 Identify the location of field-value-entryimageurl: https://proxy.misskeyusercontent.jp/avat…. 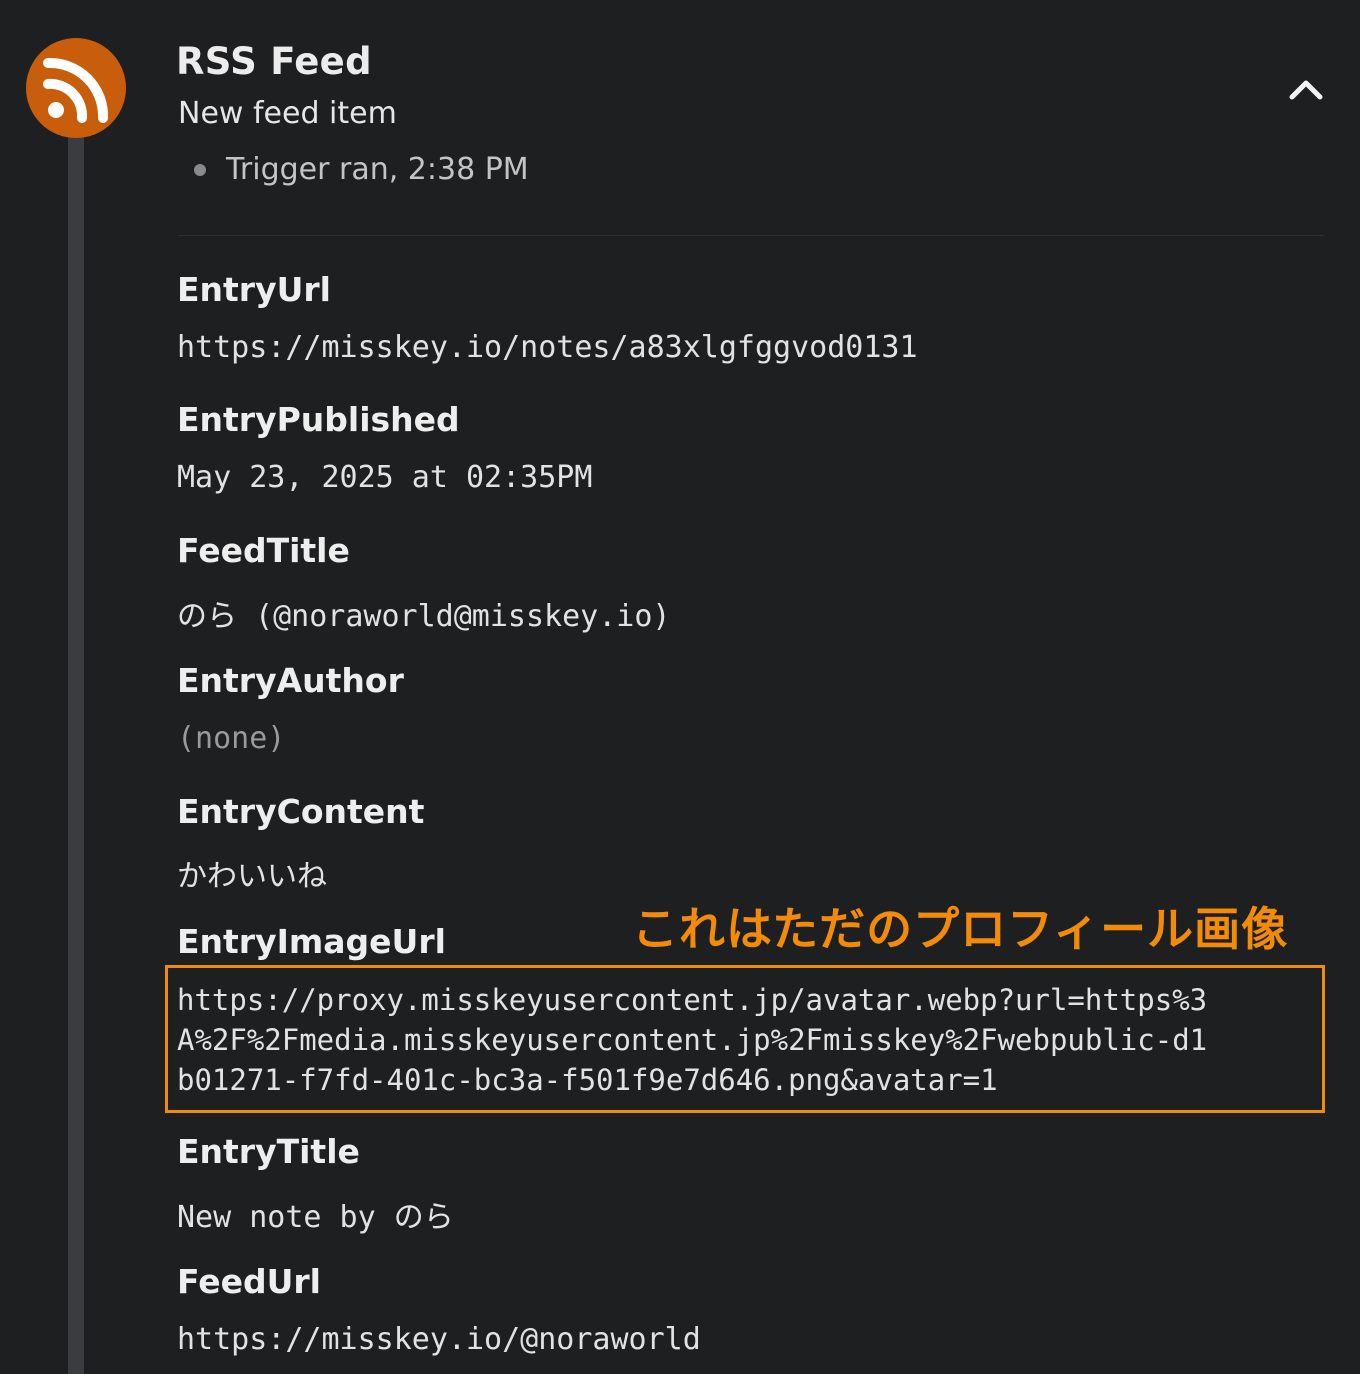
(749, 1040).